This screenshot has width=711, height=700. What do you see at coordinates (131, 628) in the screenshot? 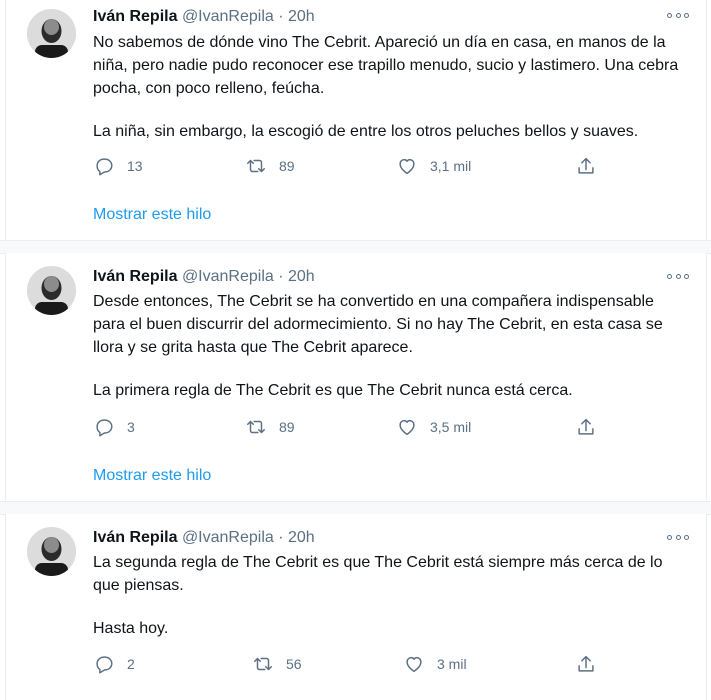
I see `tweet-paragraph: Hasta hoy.` at bounding box center [131, 628].